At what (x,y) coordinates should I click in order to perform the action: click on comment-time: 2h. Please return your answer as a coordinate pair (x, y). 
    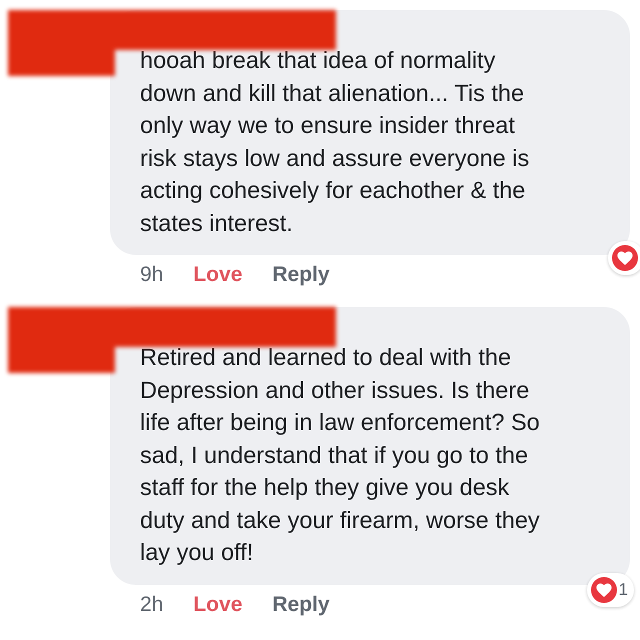
    Looking at the image, I should click on (152, 604).